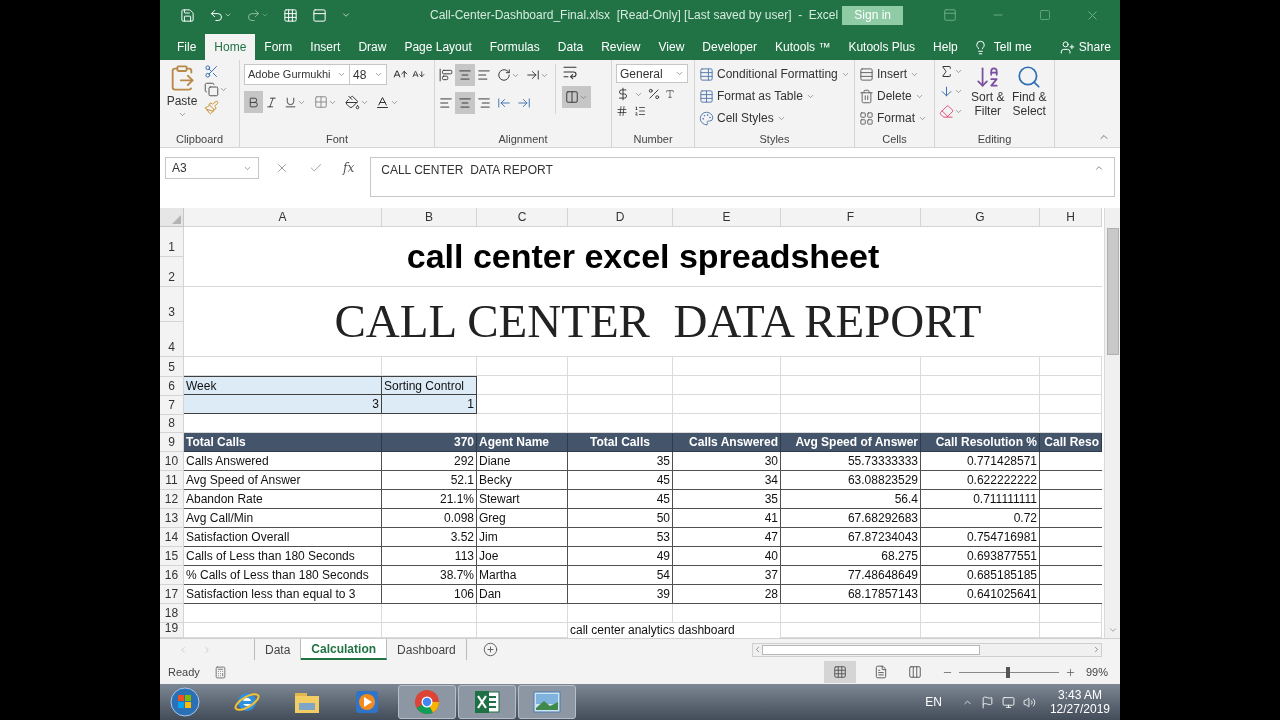  What do you see at coordinates (484, 103) in the screenshot?
I see `align-right-icon` at bounding box center [484, 103].